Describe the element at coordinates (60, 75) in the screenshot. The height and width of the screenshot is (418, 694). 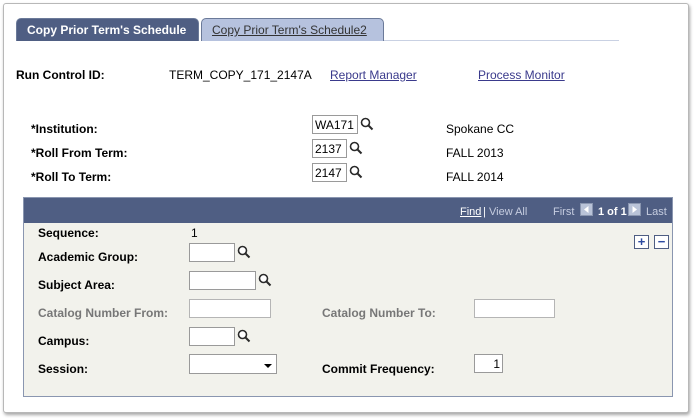
I see `run-control-label: Run Control ID:` at that location.